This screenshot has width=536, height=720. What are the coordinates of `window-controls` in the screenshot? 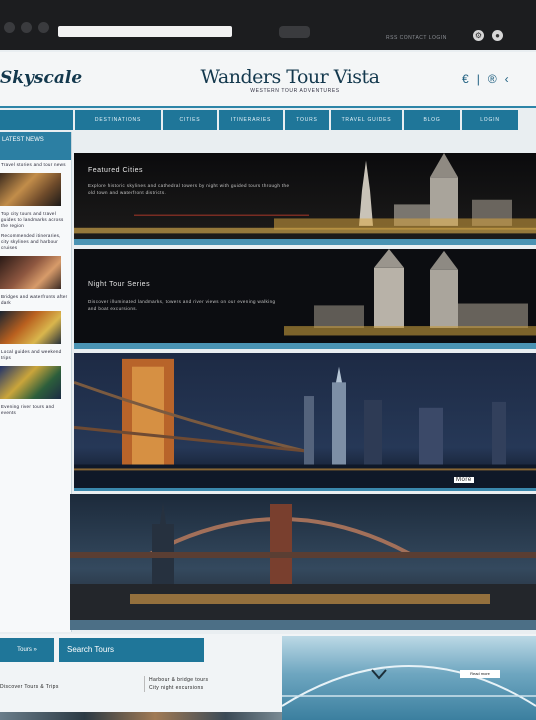 It's located at (26, 27).